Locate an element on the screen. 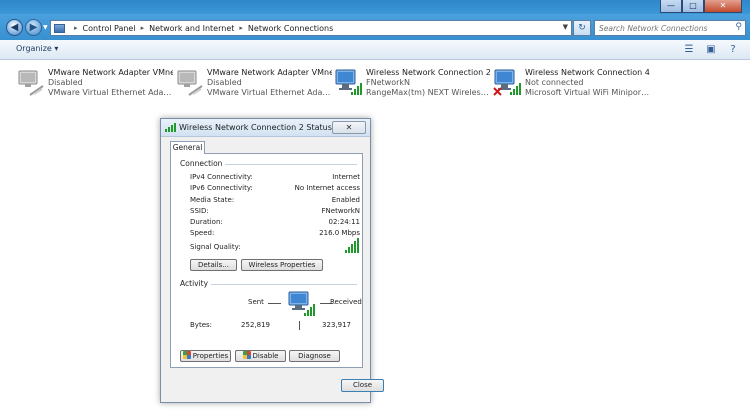  speed-value: 216.0 Mbps is located at coordinates (339, 233).